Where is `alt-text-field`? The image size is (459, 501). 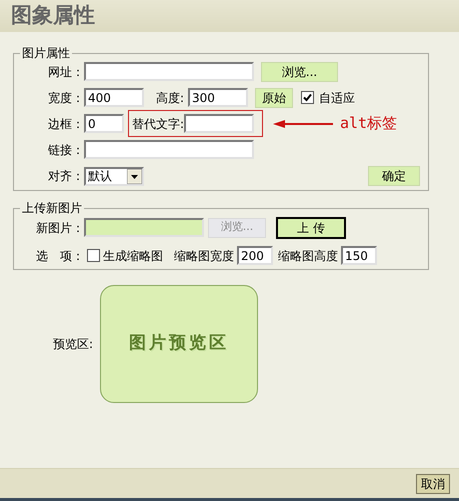
alt-text-field is located at coordinates (219, 123).